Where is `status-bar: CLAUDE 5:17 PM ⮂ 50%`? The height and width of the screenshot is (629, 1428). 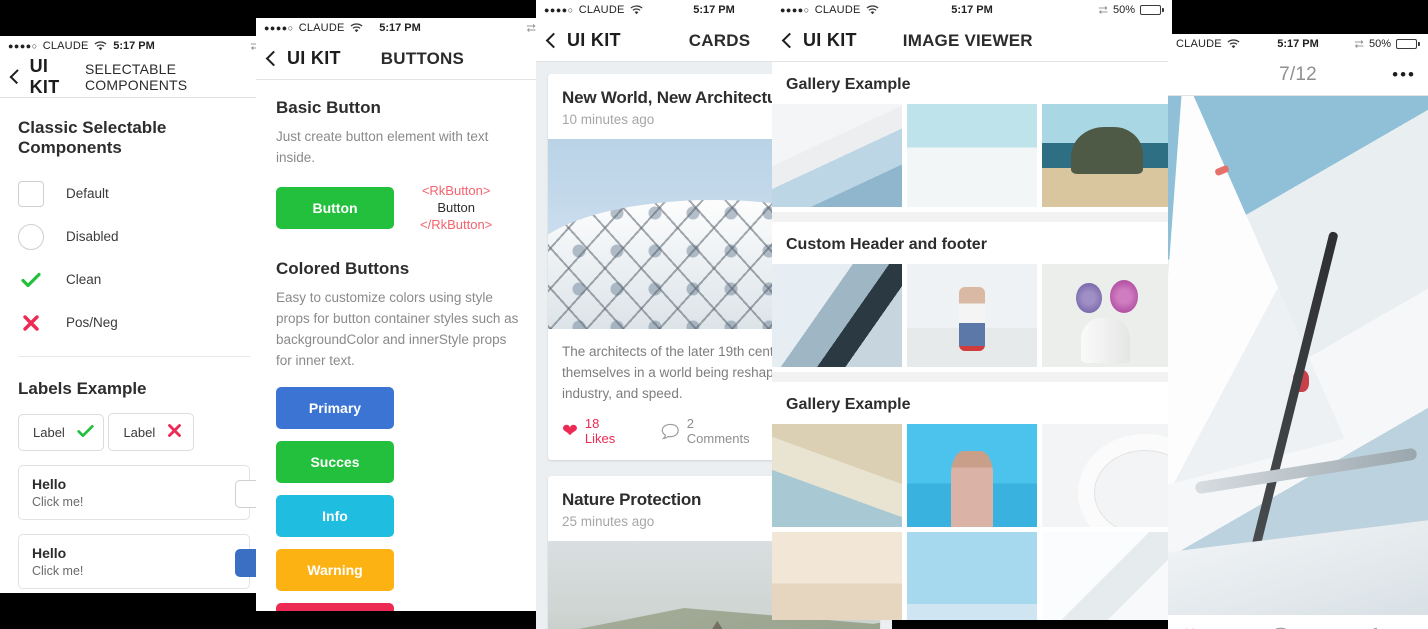 status-bar: CLAUDE 5:17 PM ⮂ 50% is located at coordinates (1298, 44).